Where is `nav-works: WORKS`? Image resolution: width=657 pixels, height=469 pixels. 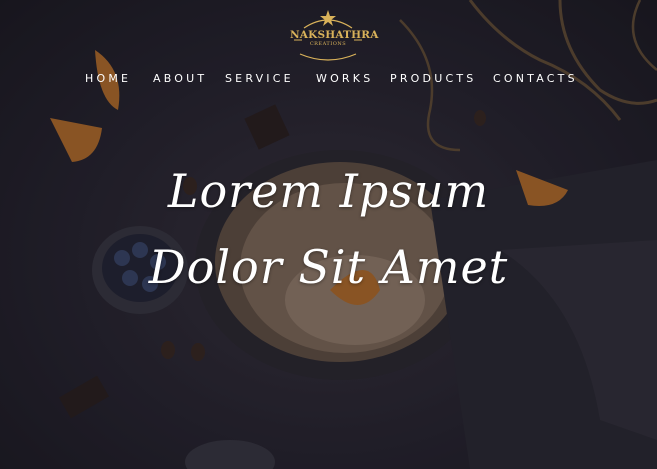 nav-works: WORKS is located at coordinates (344, 78).